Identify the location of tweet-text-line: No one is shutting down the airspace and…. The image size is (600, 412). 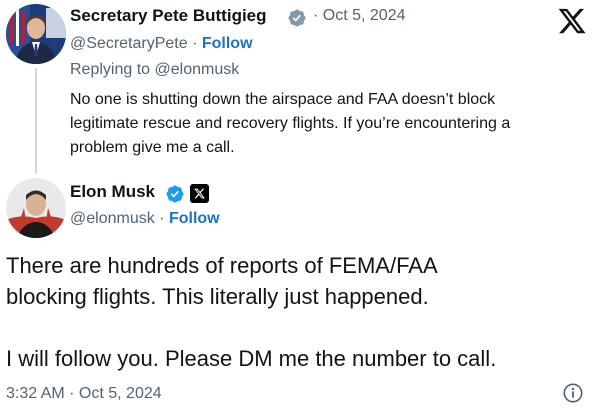
(283, 99).